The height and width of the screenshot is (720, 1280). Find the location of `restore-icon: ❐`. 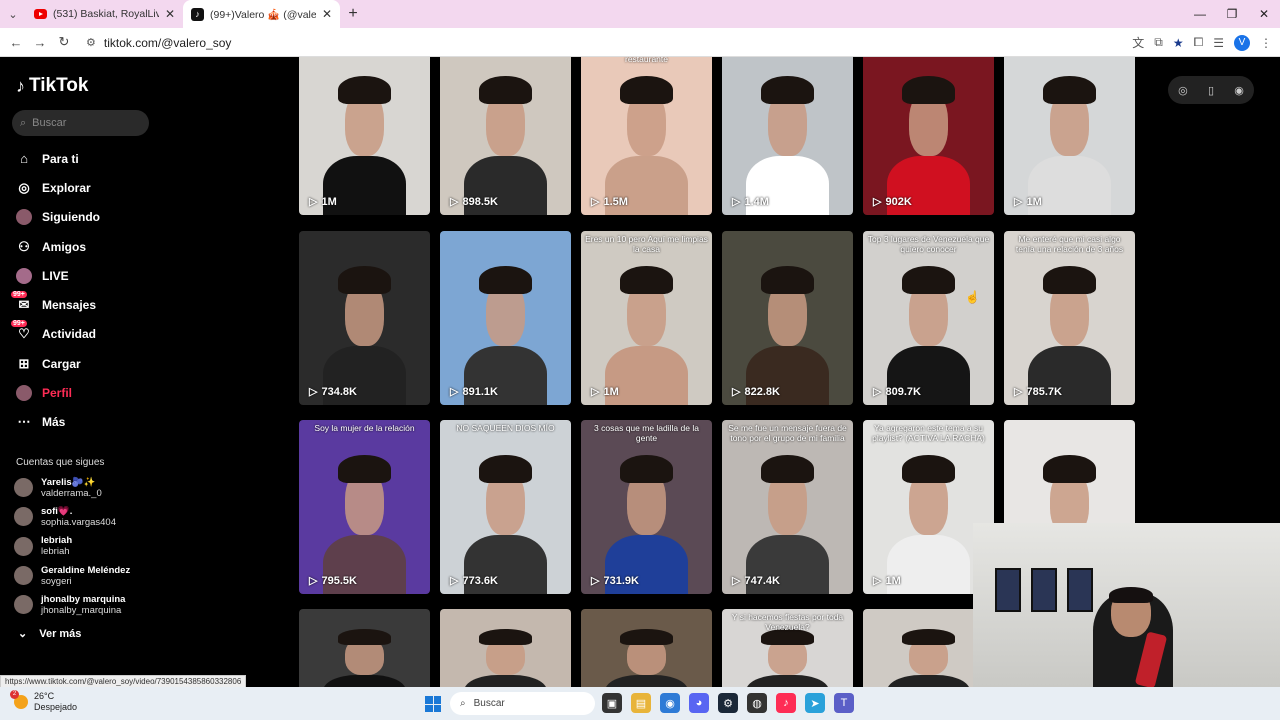

restore-icon: ❐ is located at coordinates (1232, 14).